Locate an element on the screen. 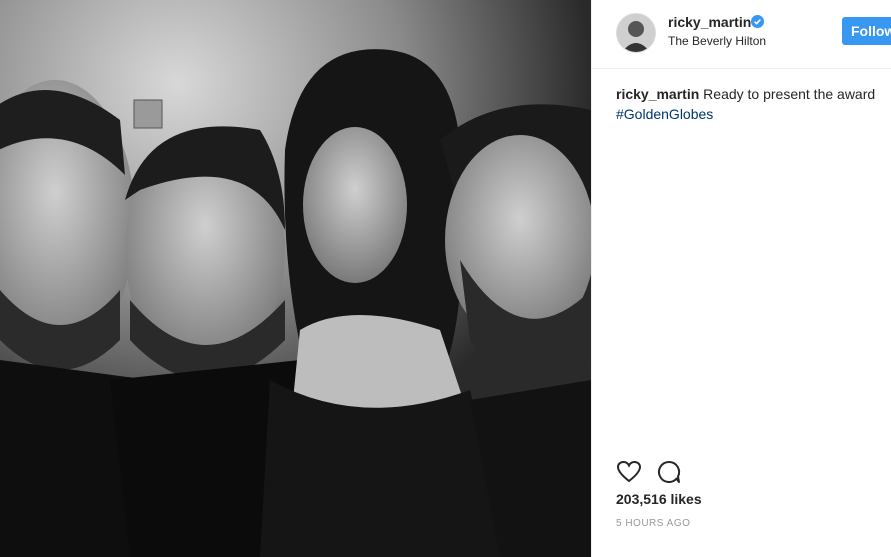 The width and height of the screenshot is (891, 557). post-header: ricky_martin The Beverly Hilton Follow is located at coordinates (741, 34).